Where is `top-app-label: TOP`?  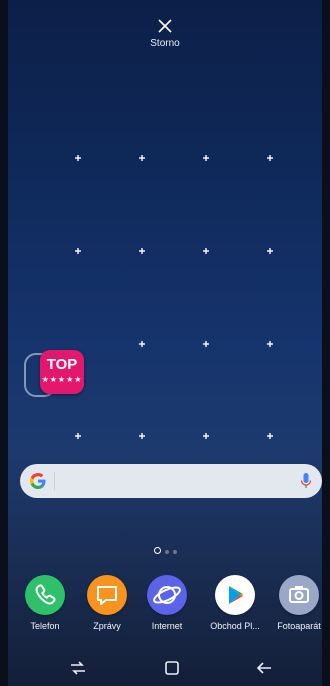
top-app-label: TOP is located at coordinates (62, 364).